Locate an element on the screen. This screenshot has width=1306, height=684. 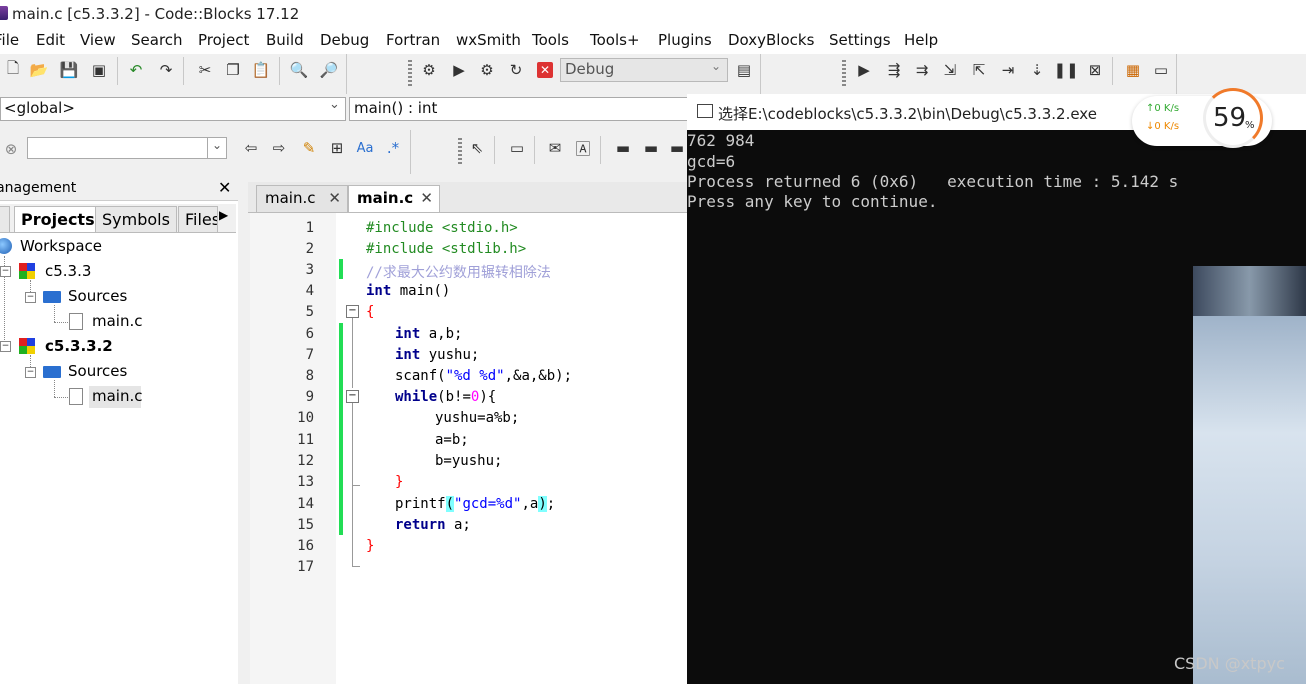
replace-icon: 🔎 is located at coordinates (329, 70).